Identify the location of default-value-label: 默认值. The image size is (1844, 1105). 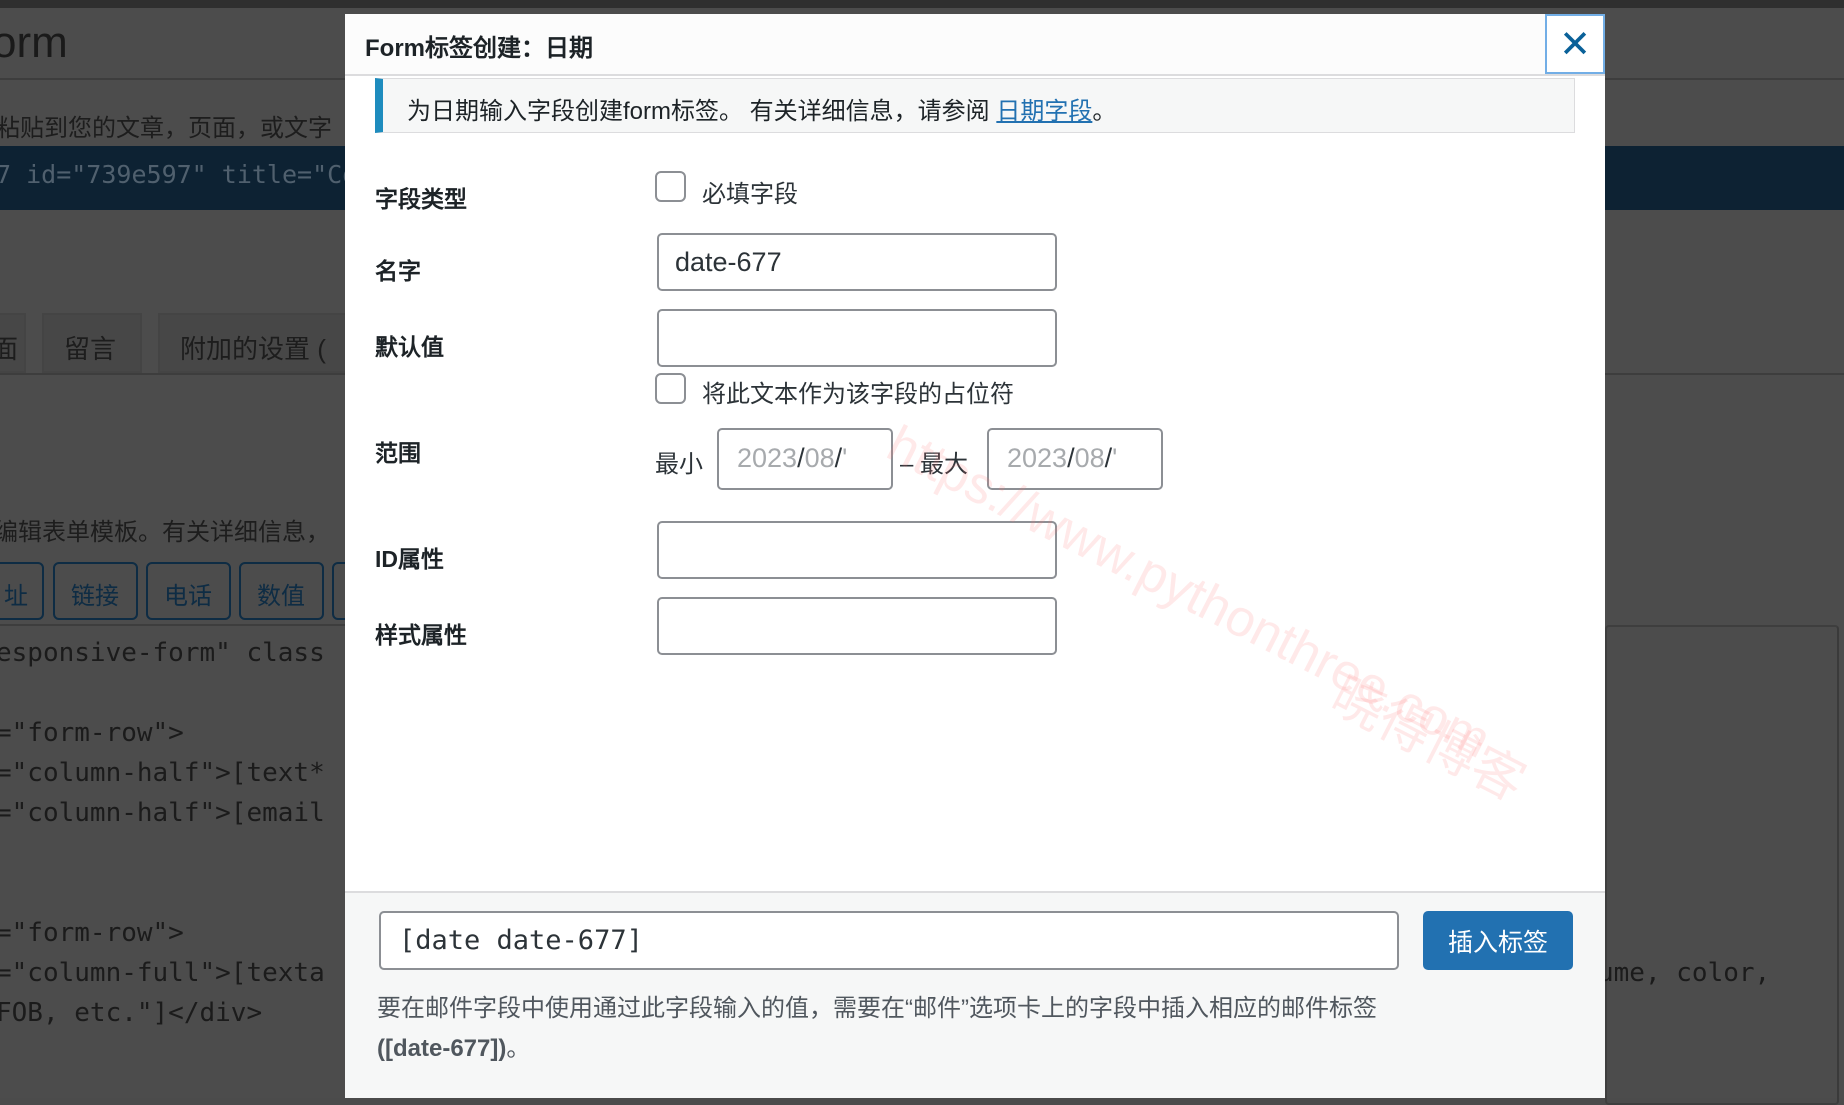
(409, 347).